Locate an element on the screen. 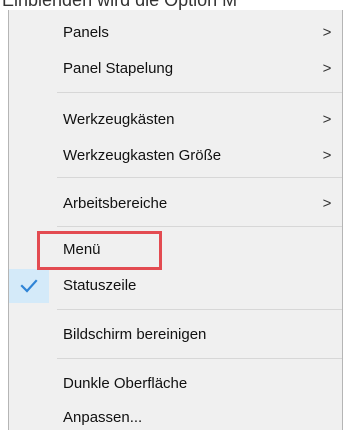 This screenshot has width=345, height=435. menu-item-label: Panels is located at coordinates (86, 32).